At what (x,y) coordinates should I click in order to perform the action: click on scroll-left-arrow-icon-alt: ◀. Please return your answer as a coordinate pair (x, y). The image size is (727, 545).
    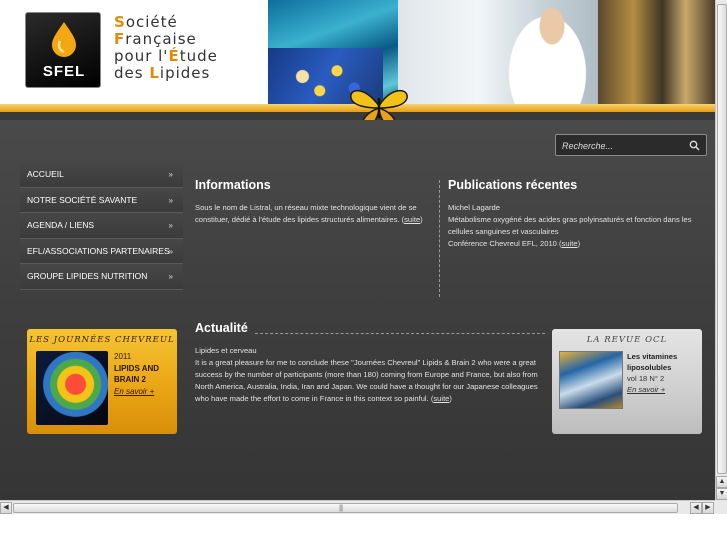
    Looking at the image, I should click on (696, 508).